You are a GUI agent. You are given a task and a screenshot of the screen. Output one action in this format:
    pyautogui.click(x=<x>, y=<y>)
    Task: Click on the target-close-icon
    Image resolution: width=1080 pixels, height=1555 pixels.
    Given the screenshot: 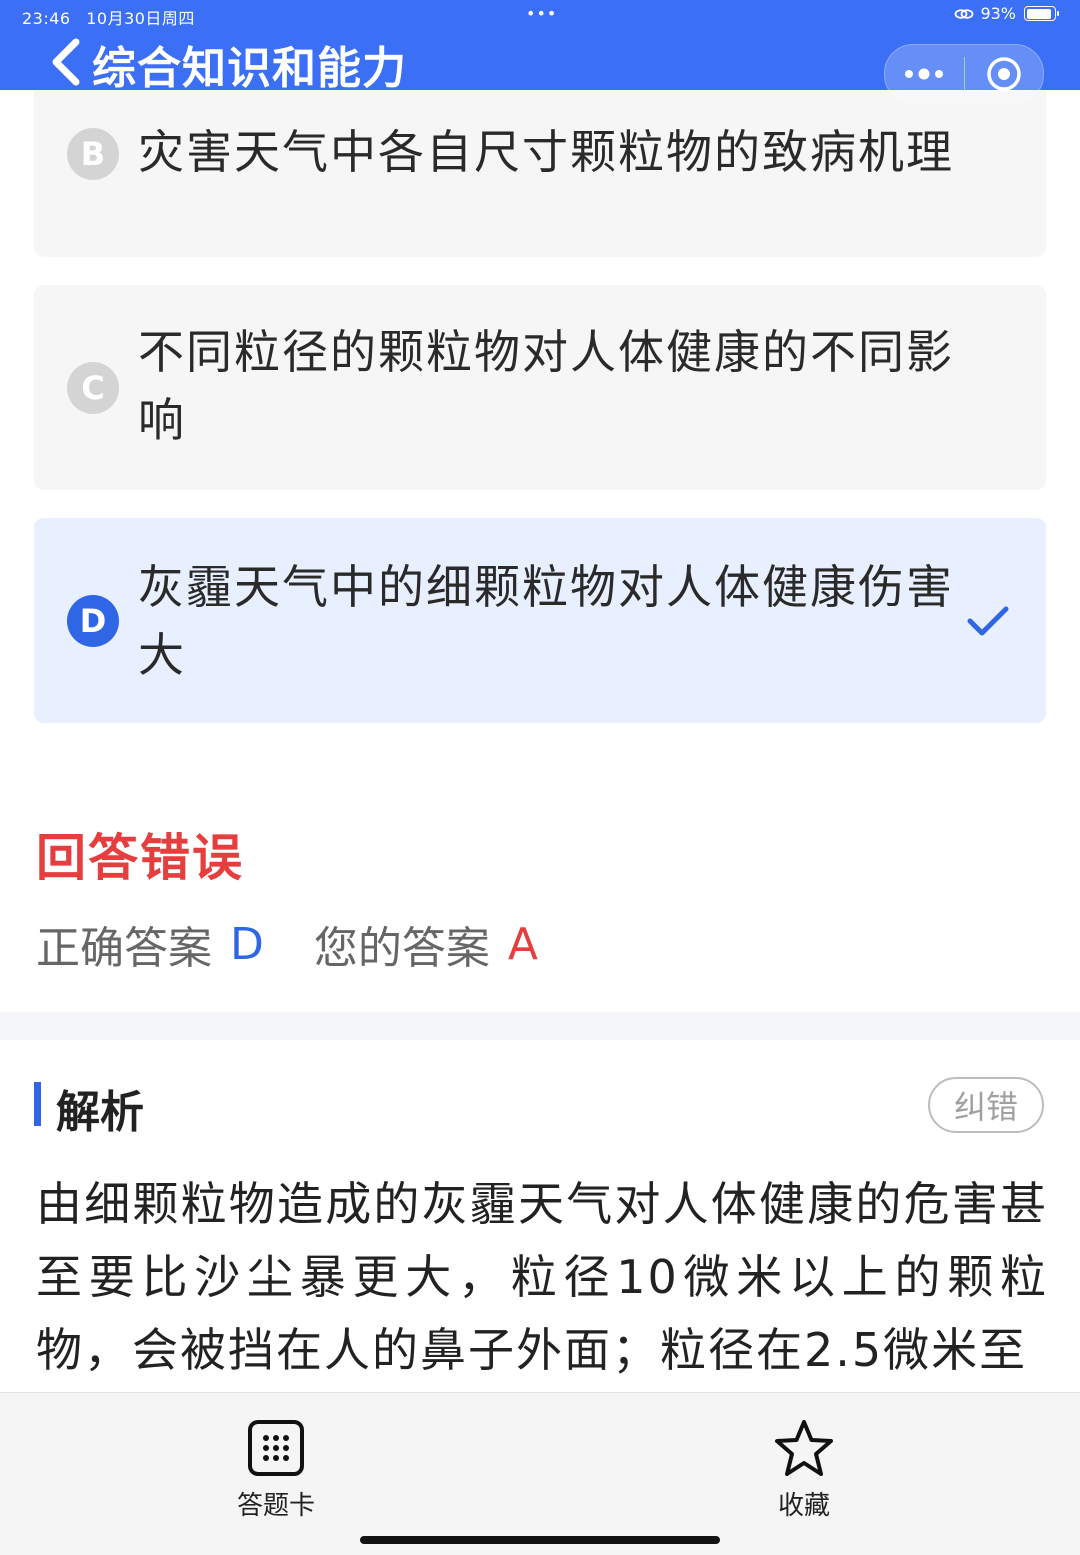 What is the action you would take?
    pyautogui.click(x=1004, y=74)
    